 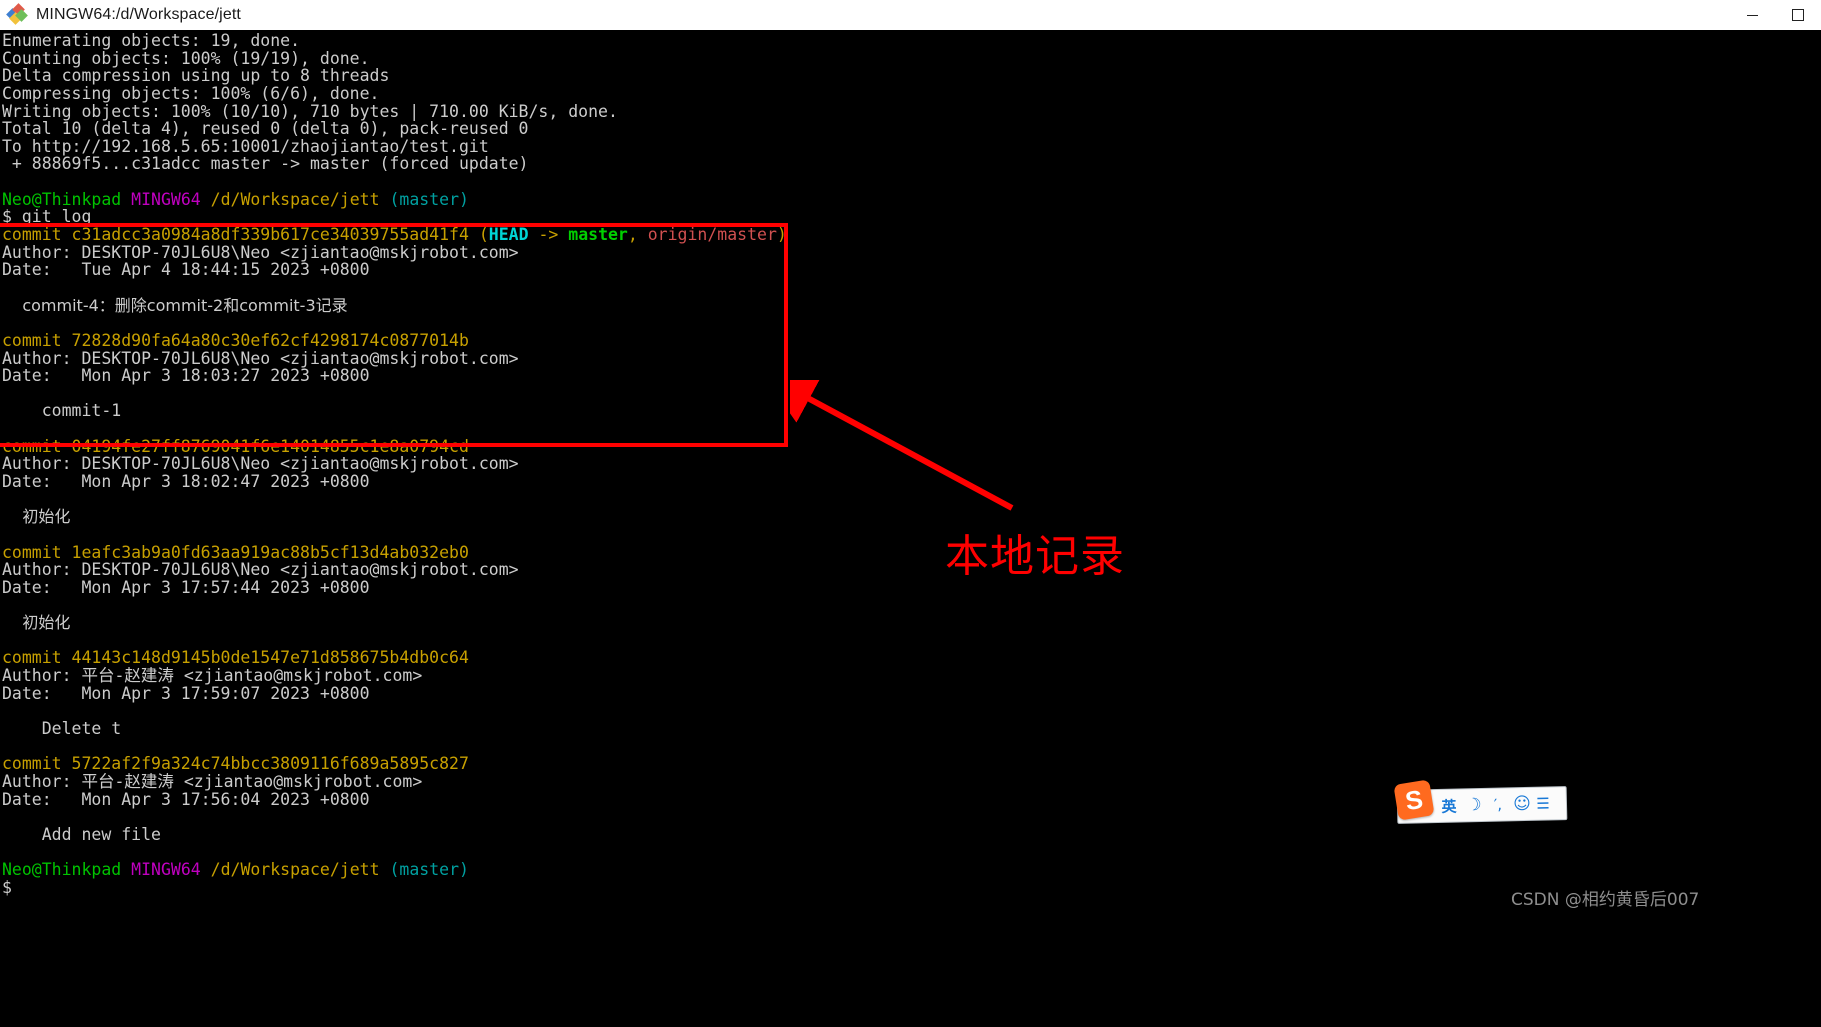 I want to click on push-output-line: Counting objects: 100% (19/19), done., so click(x=186, y=58).